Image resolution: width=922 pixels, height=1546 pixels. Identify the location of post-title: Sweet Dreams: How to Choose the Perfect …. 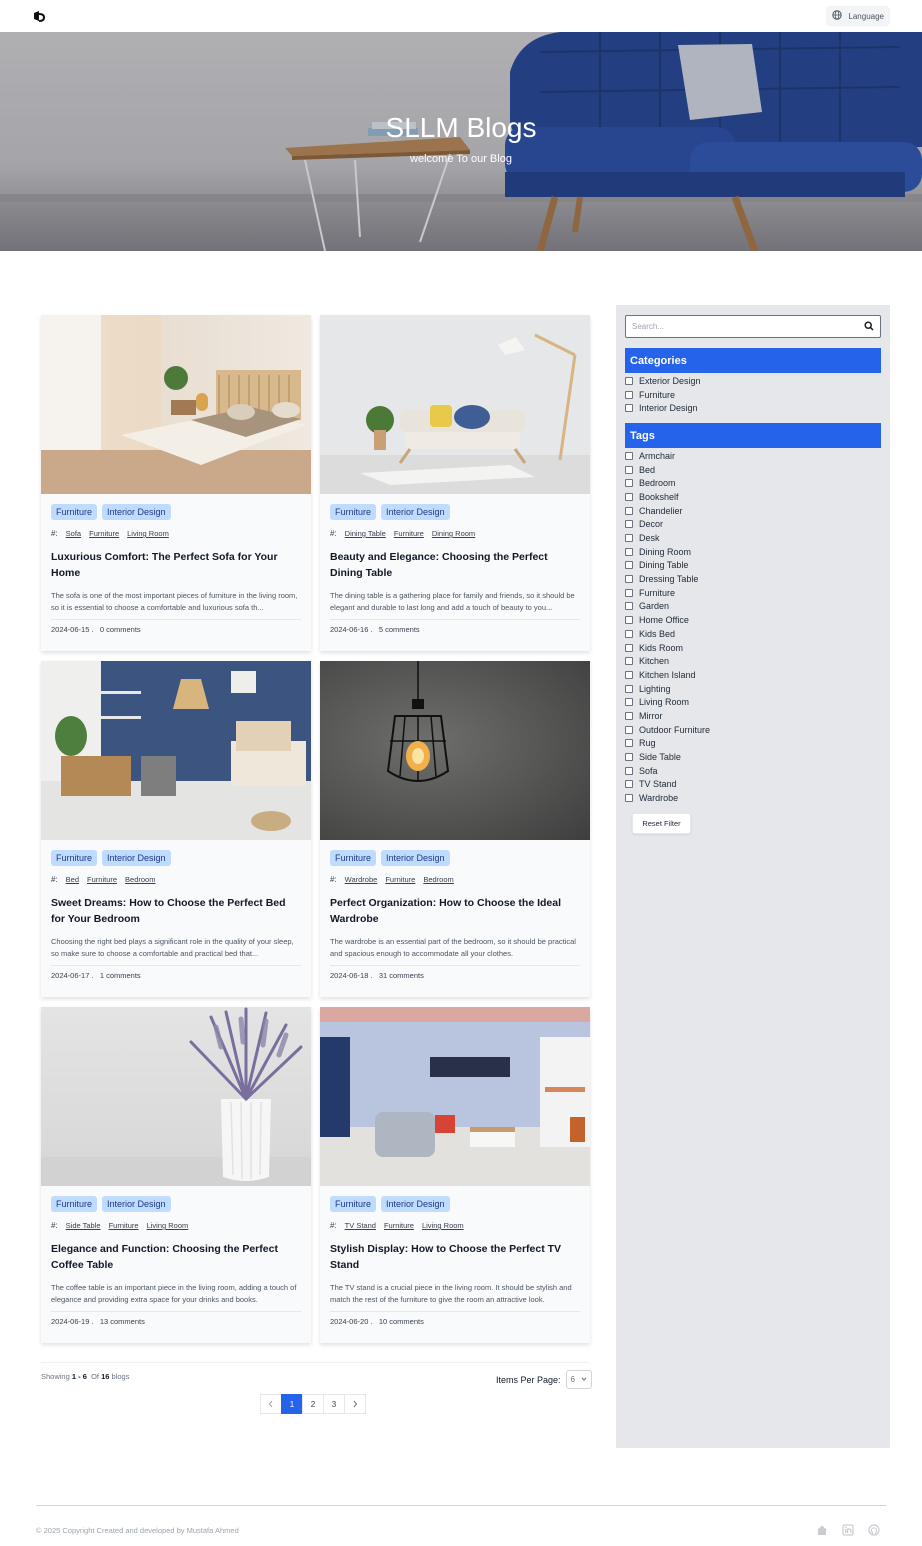
(176, 911).